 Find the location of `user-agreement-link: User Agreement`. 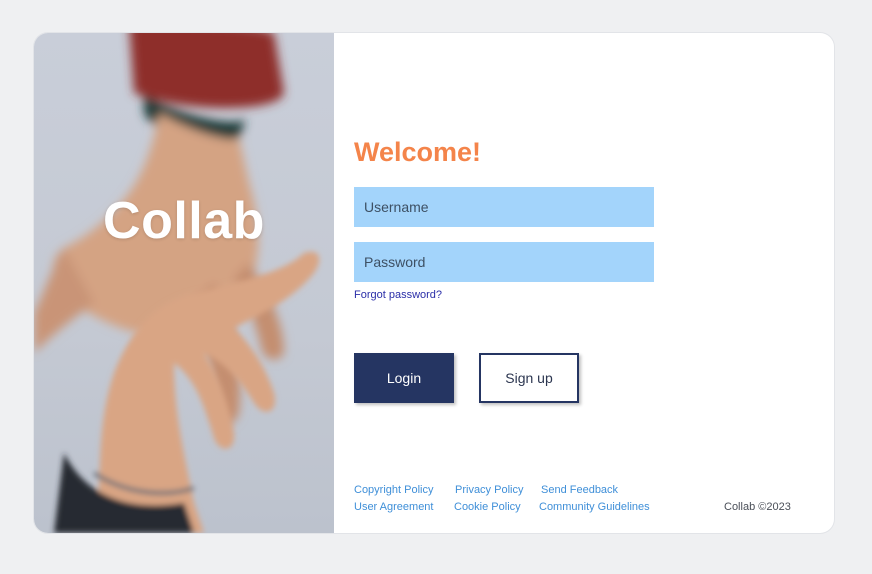

user-agreement-link: User Agreement is located at coordinates (393, 507).